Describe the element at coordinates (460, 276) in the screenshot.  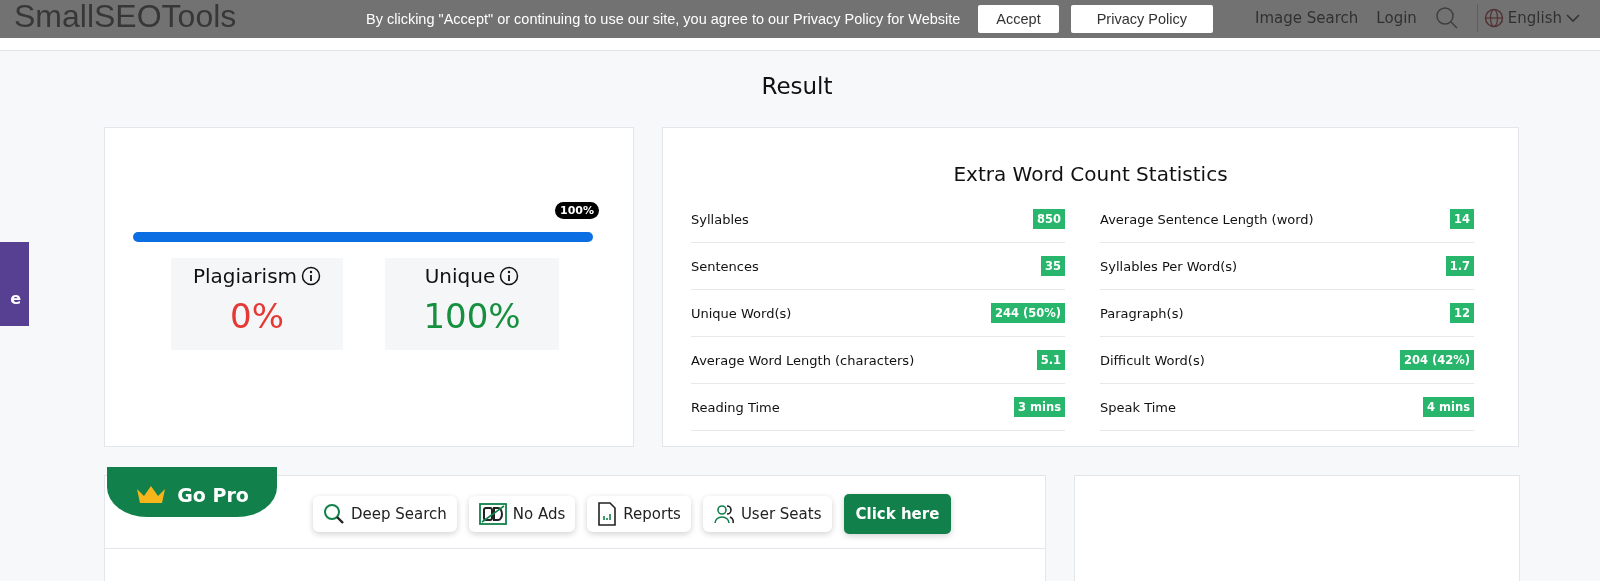
I see `score-label: Unique` at that location.